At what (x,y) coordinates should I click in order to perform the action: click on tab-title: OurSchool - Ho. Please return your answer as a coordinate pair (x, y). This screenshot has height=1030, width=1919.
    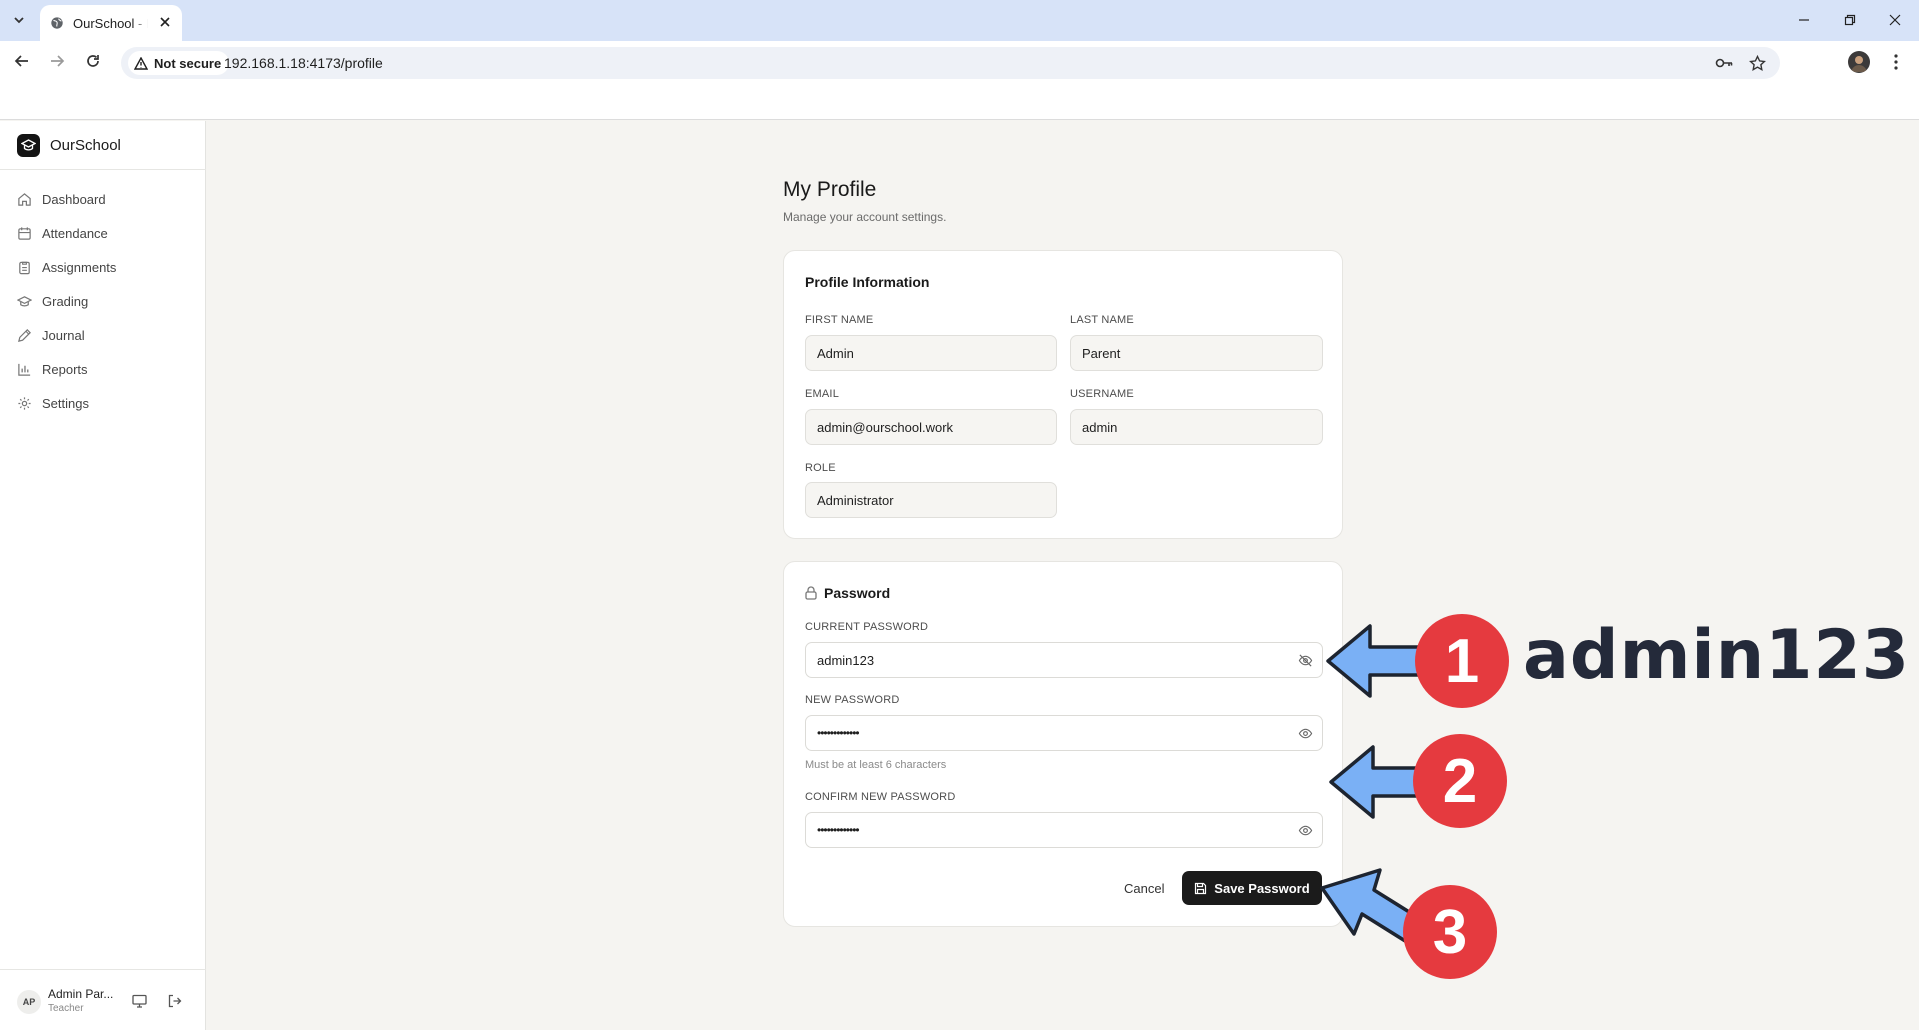
    Looking at the image, I should click on (110, 23).